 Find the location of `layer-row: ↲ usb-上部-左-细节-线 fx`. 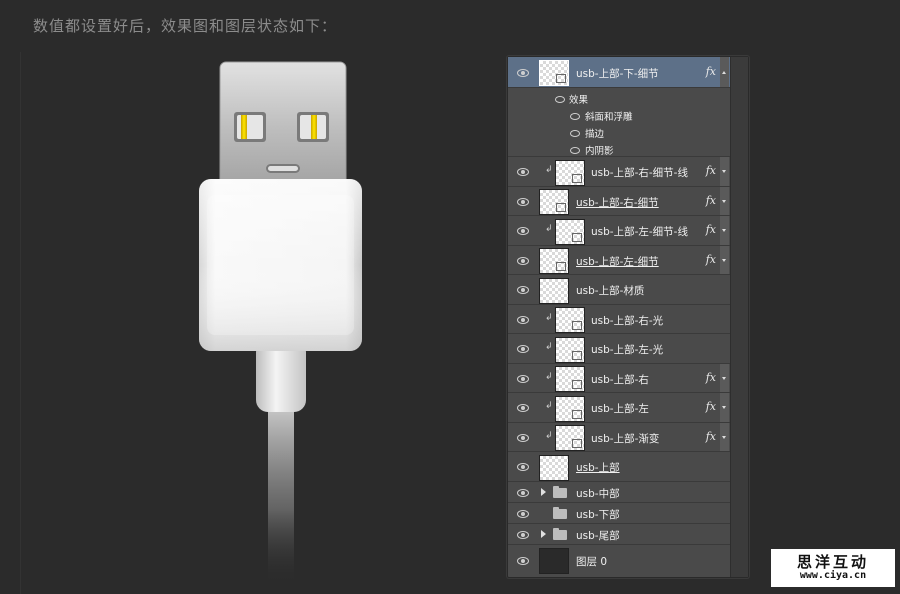

layer-row: ↲ usb-上部-左-细节-线 fx is located at coordinates (619, 231).